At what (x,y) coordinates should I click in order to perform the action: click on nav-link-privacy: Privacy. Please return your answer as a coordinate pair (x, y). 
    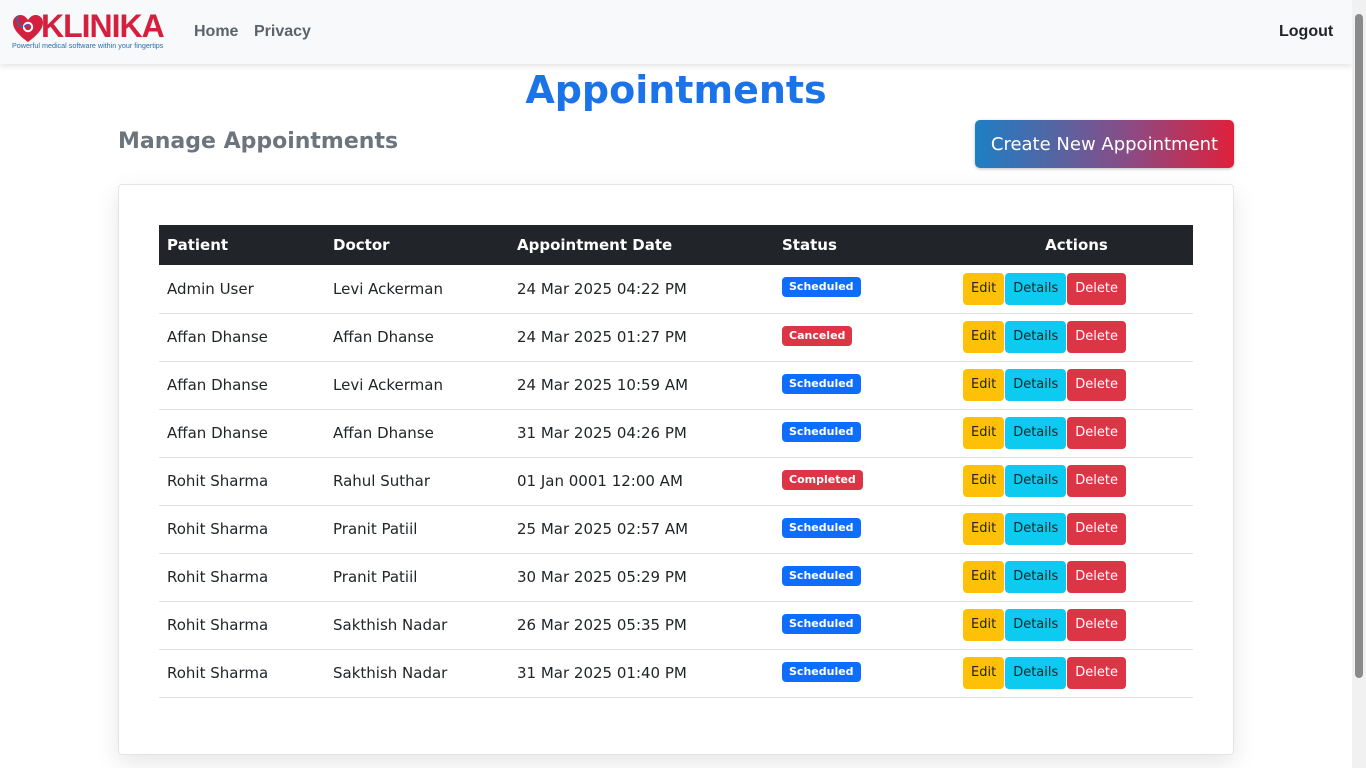
    Looking at the image, I should click on (282, 32).